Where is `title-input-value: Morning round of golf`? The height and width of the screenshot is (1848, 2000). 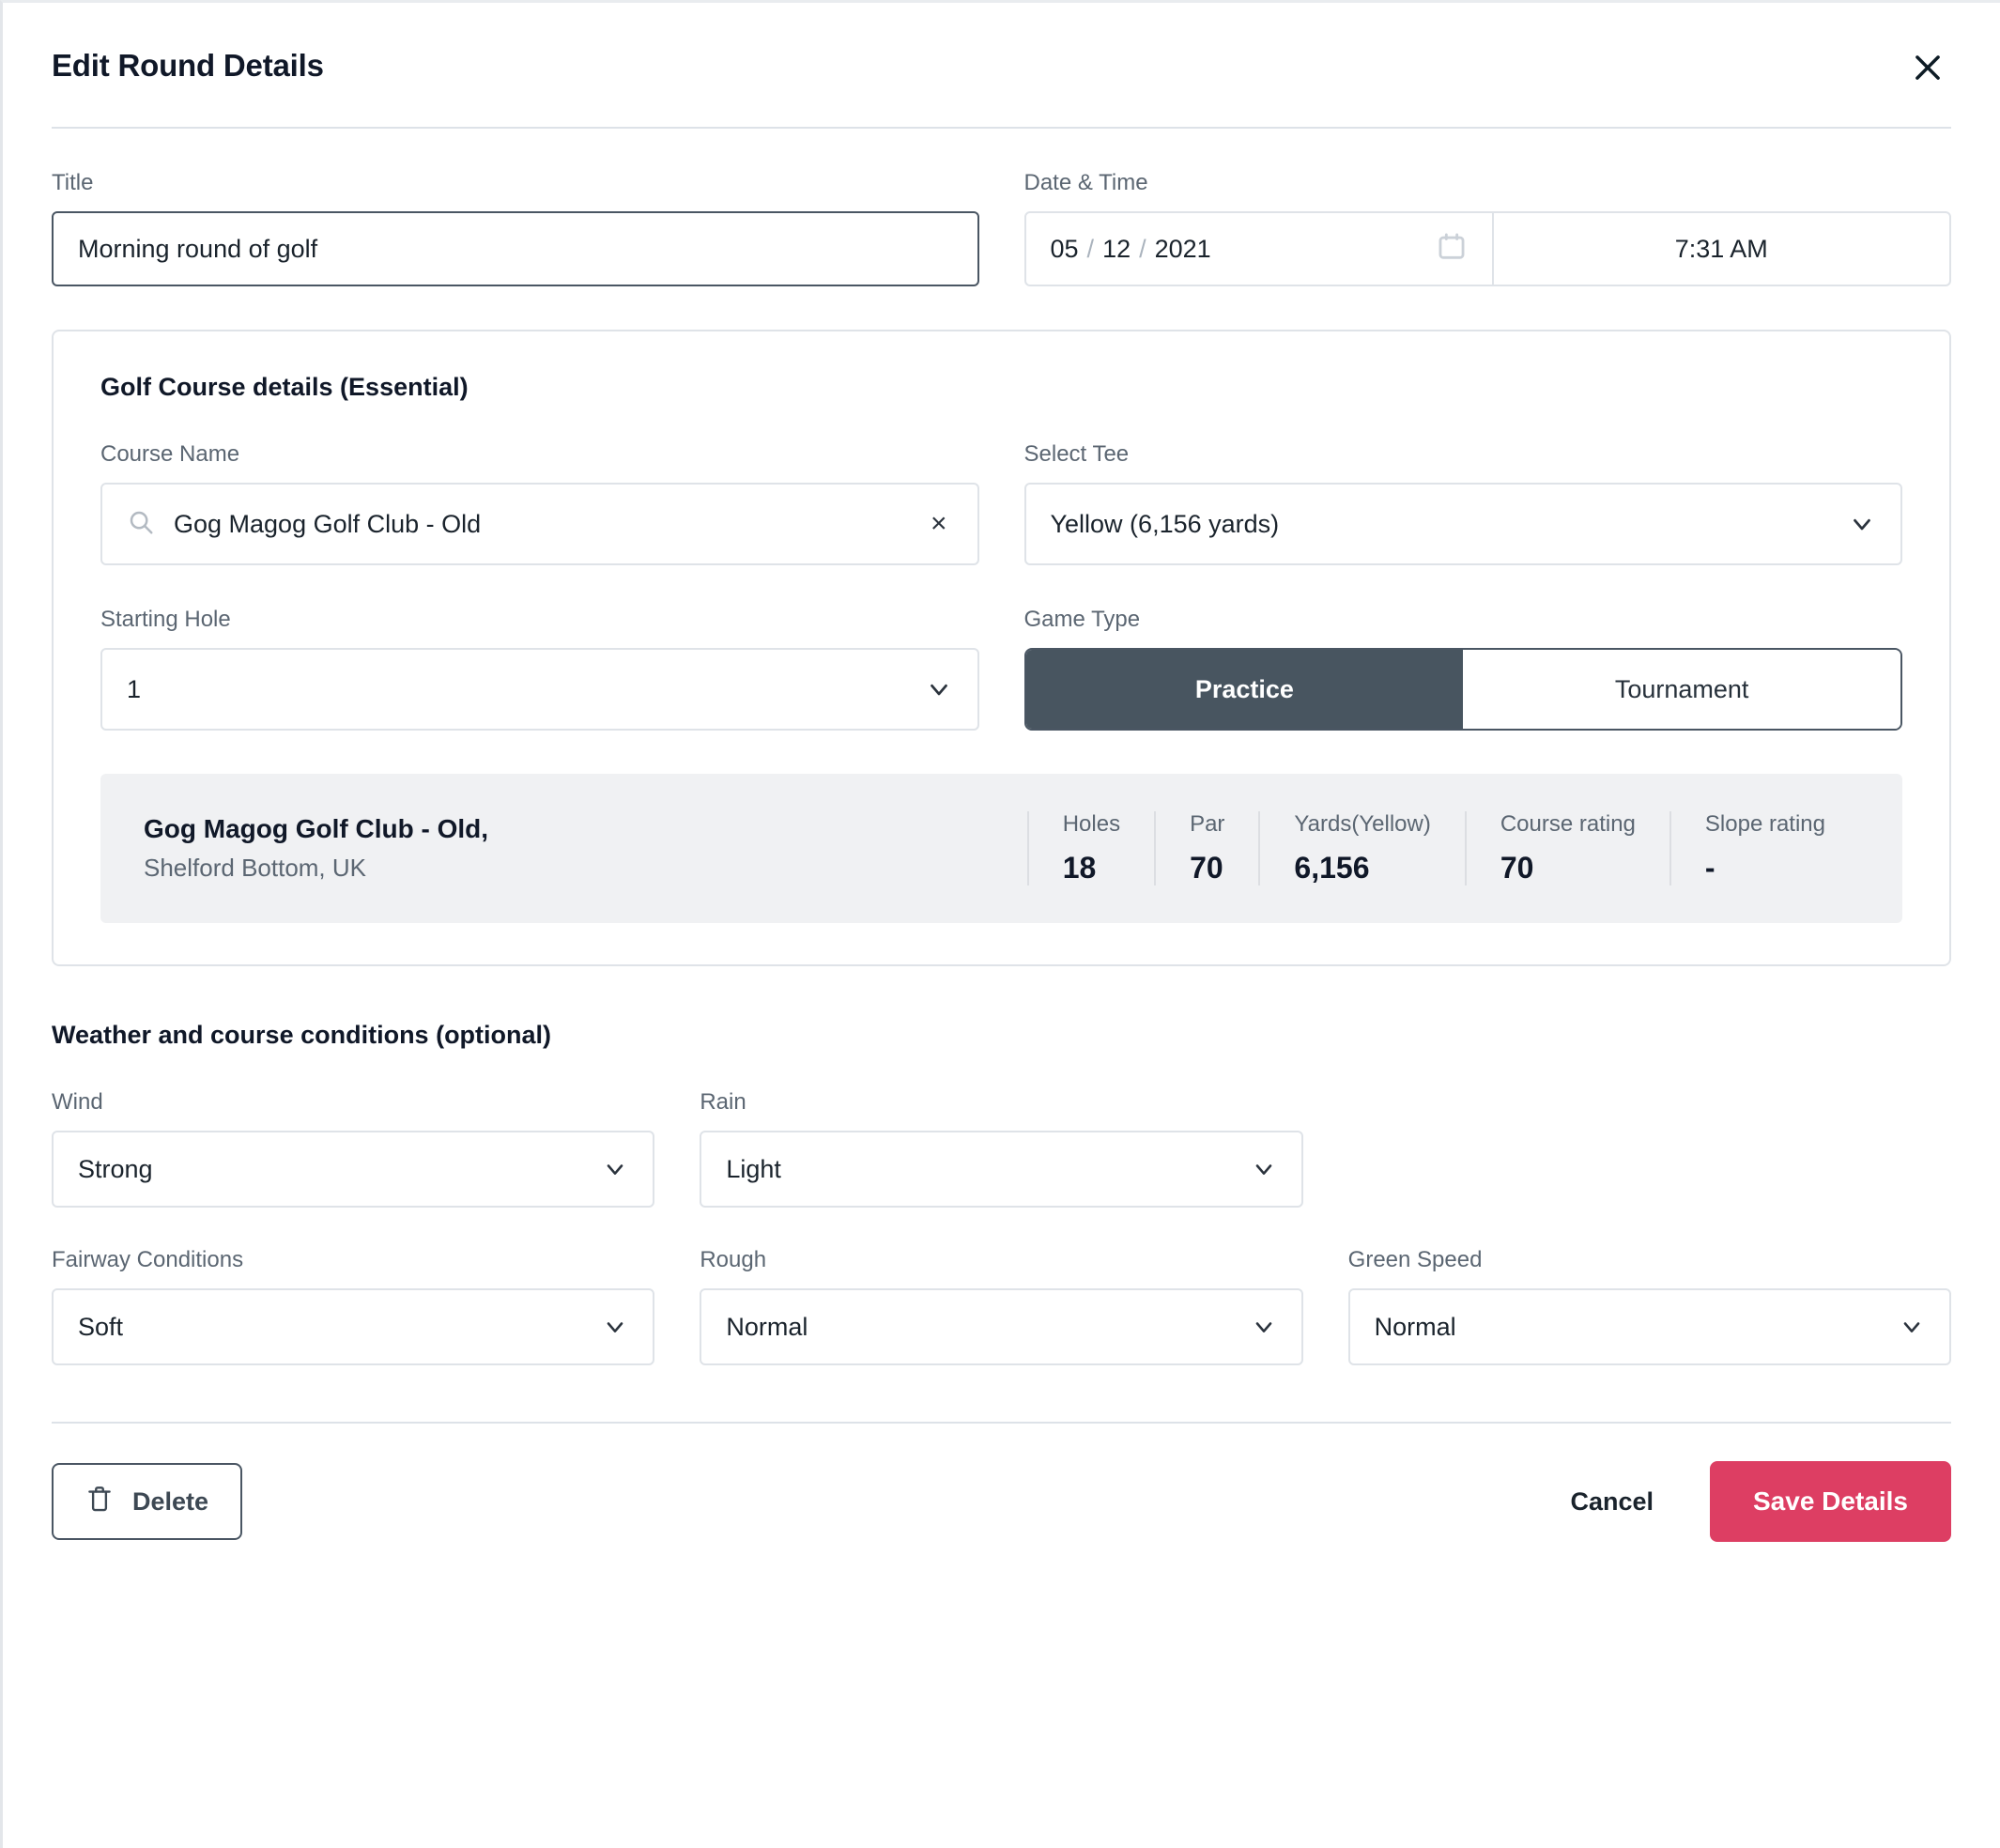
title-input-value: Morning round of golf is located at coordinates (198, 248).